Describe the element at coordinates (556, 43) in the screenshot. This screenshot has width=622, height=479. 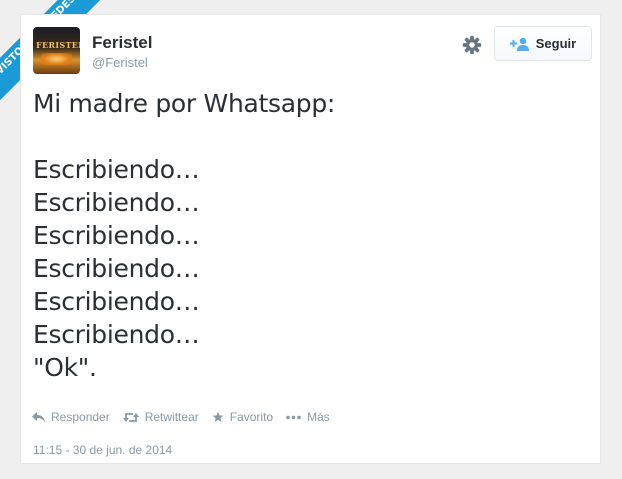
I see `follow-button-label: Seguir` at that location.